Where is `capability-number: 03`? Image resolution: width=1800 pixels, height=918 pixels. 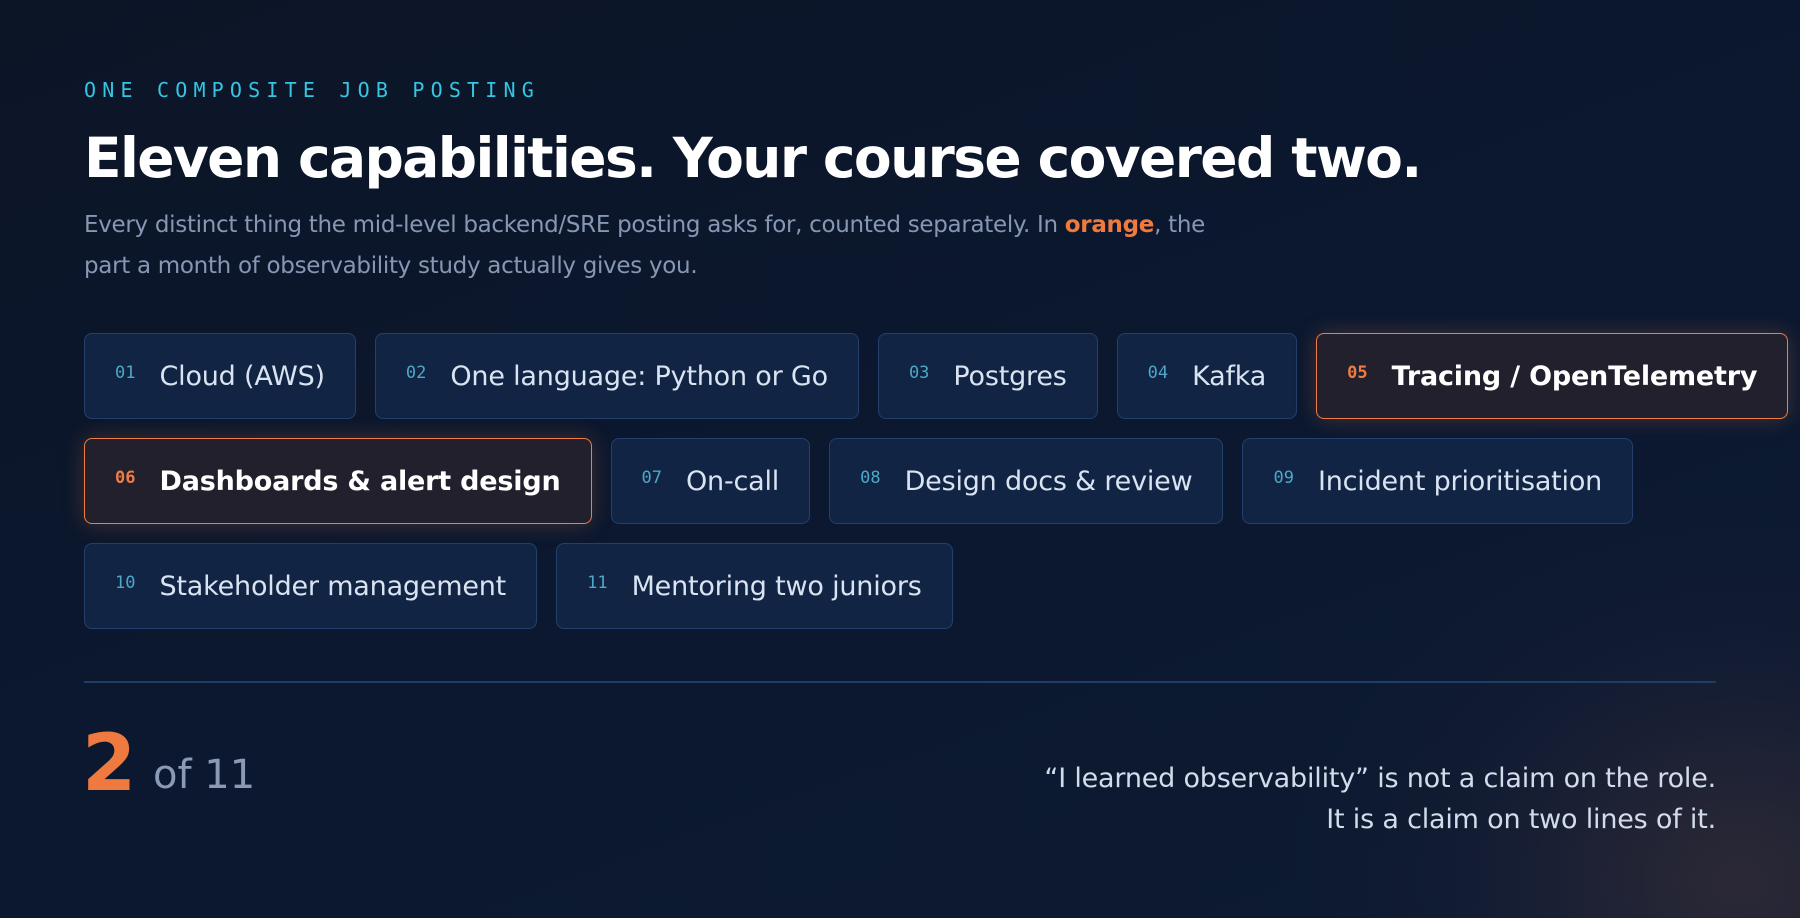 capability-number: 03 is located at coordinates (919, 373).